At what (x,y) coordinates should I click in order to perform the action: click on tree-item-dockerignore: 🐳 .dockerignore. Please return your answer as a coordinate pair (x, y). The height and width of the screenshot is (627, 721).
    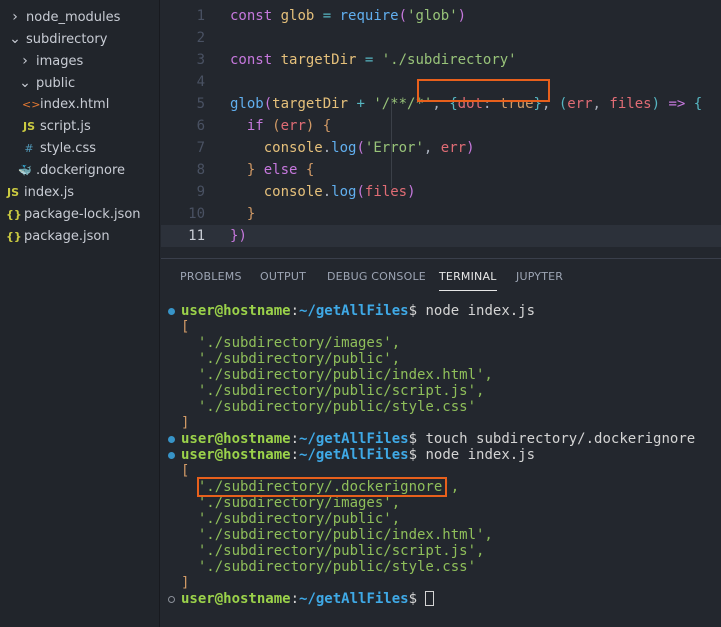
    Looking at the image, I should click on (71, 171).